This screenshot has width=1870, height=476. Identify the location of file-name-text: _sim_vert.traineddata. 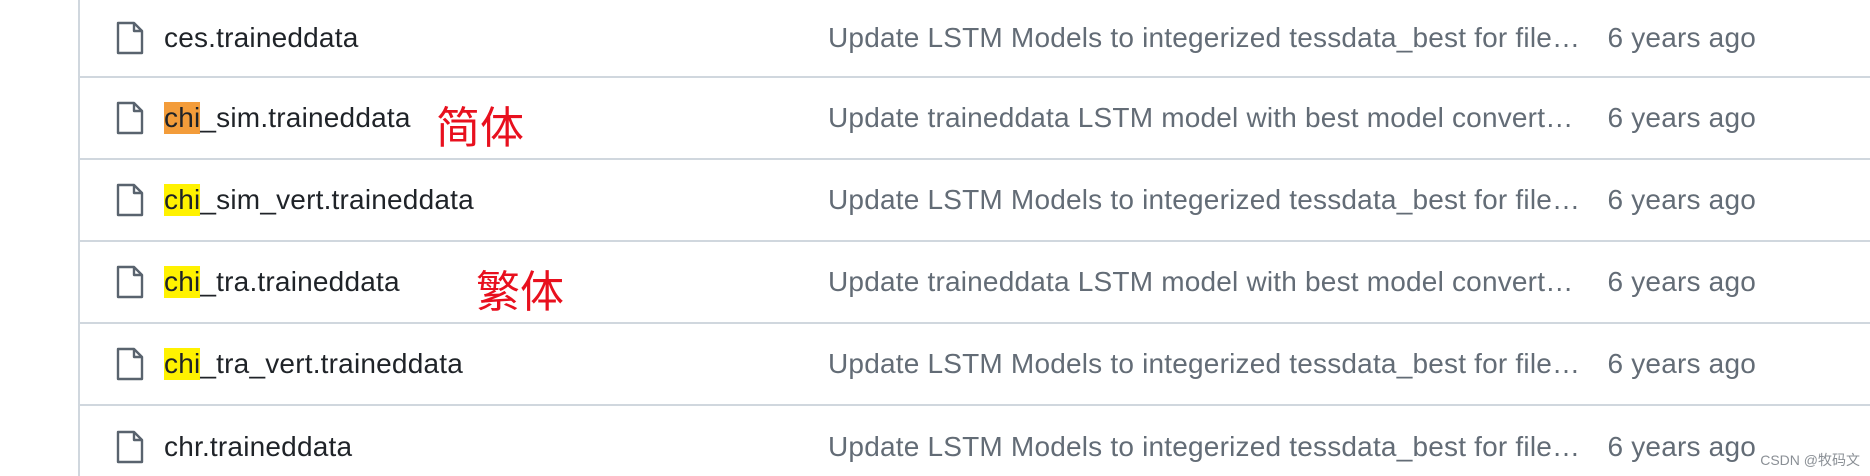
(336, 199).